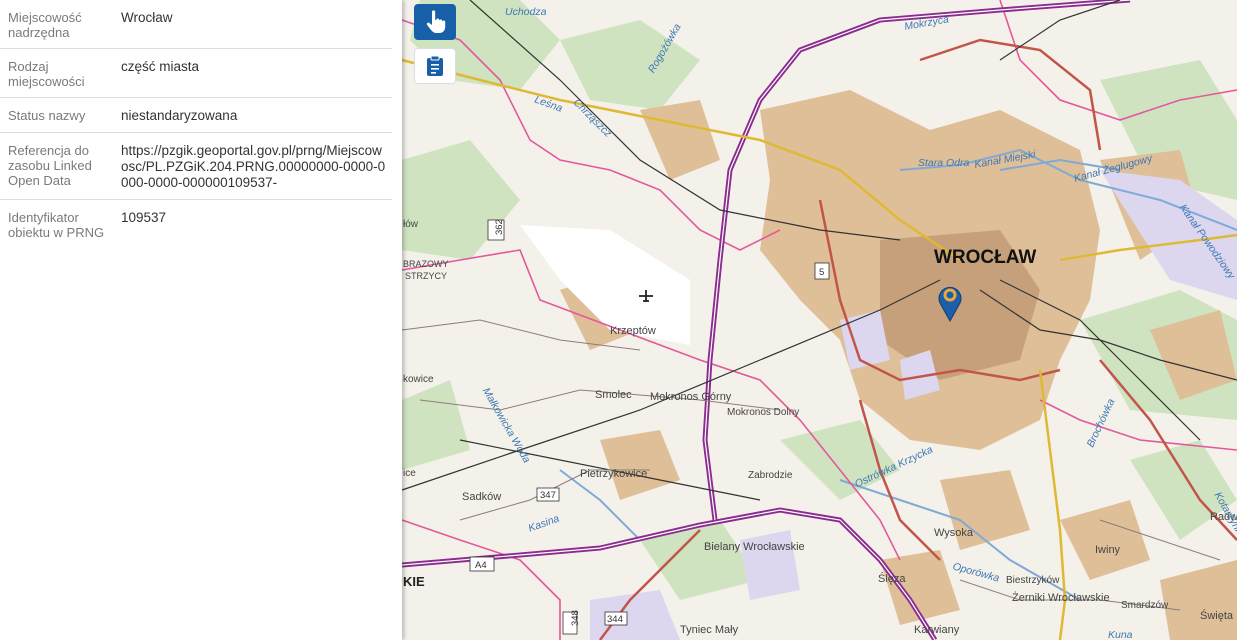 The width and height of the screenshot is (1237, 640). What do you see at coordinates (691, 397) in the screenshot?
I see `place-label: Mokronos Górny` at bounding box center [691, 397].